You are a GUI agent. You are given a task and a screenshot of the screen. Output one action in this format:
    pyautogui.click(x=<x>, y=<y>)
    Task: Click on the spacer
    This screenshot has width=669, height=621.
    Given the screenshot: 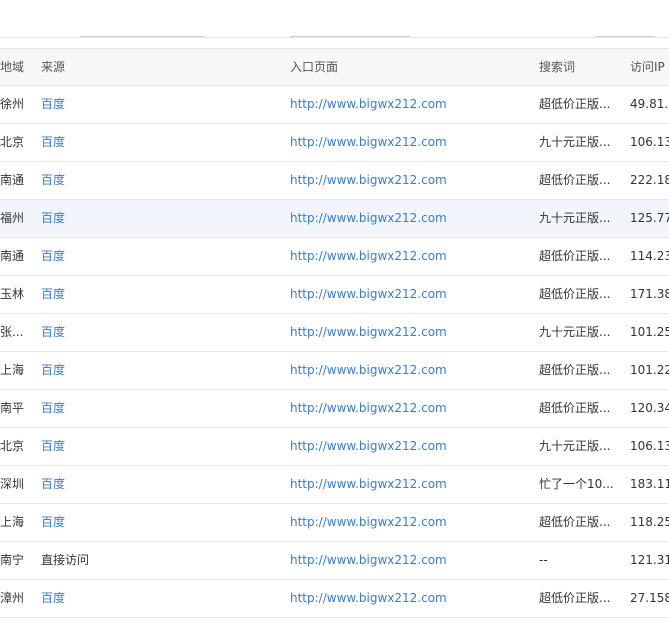 What is the action you would take?
    pyautogui.click(x=334, y=43)
    